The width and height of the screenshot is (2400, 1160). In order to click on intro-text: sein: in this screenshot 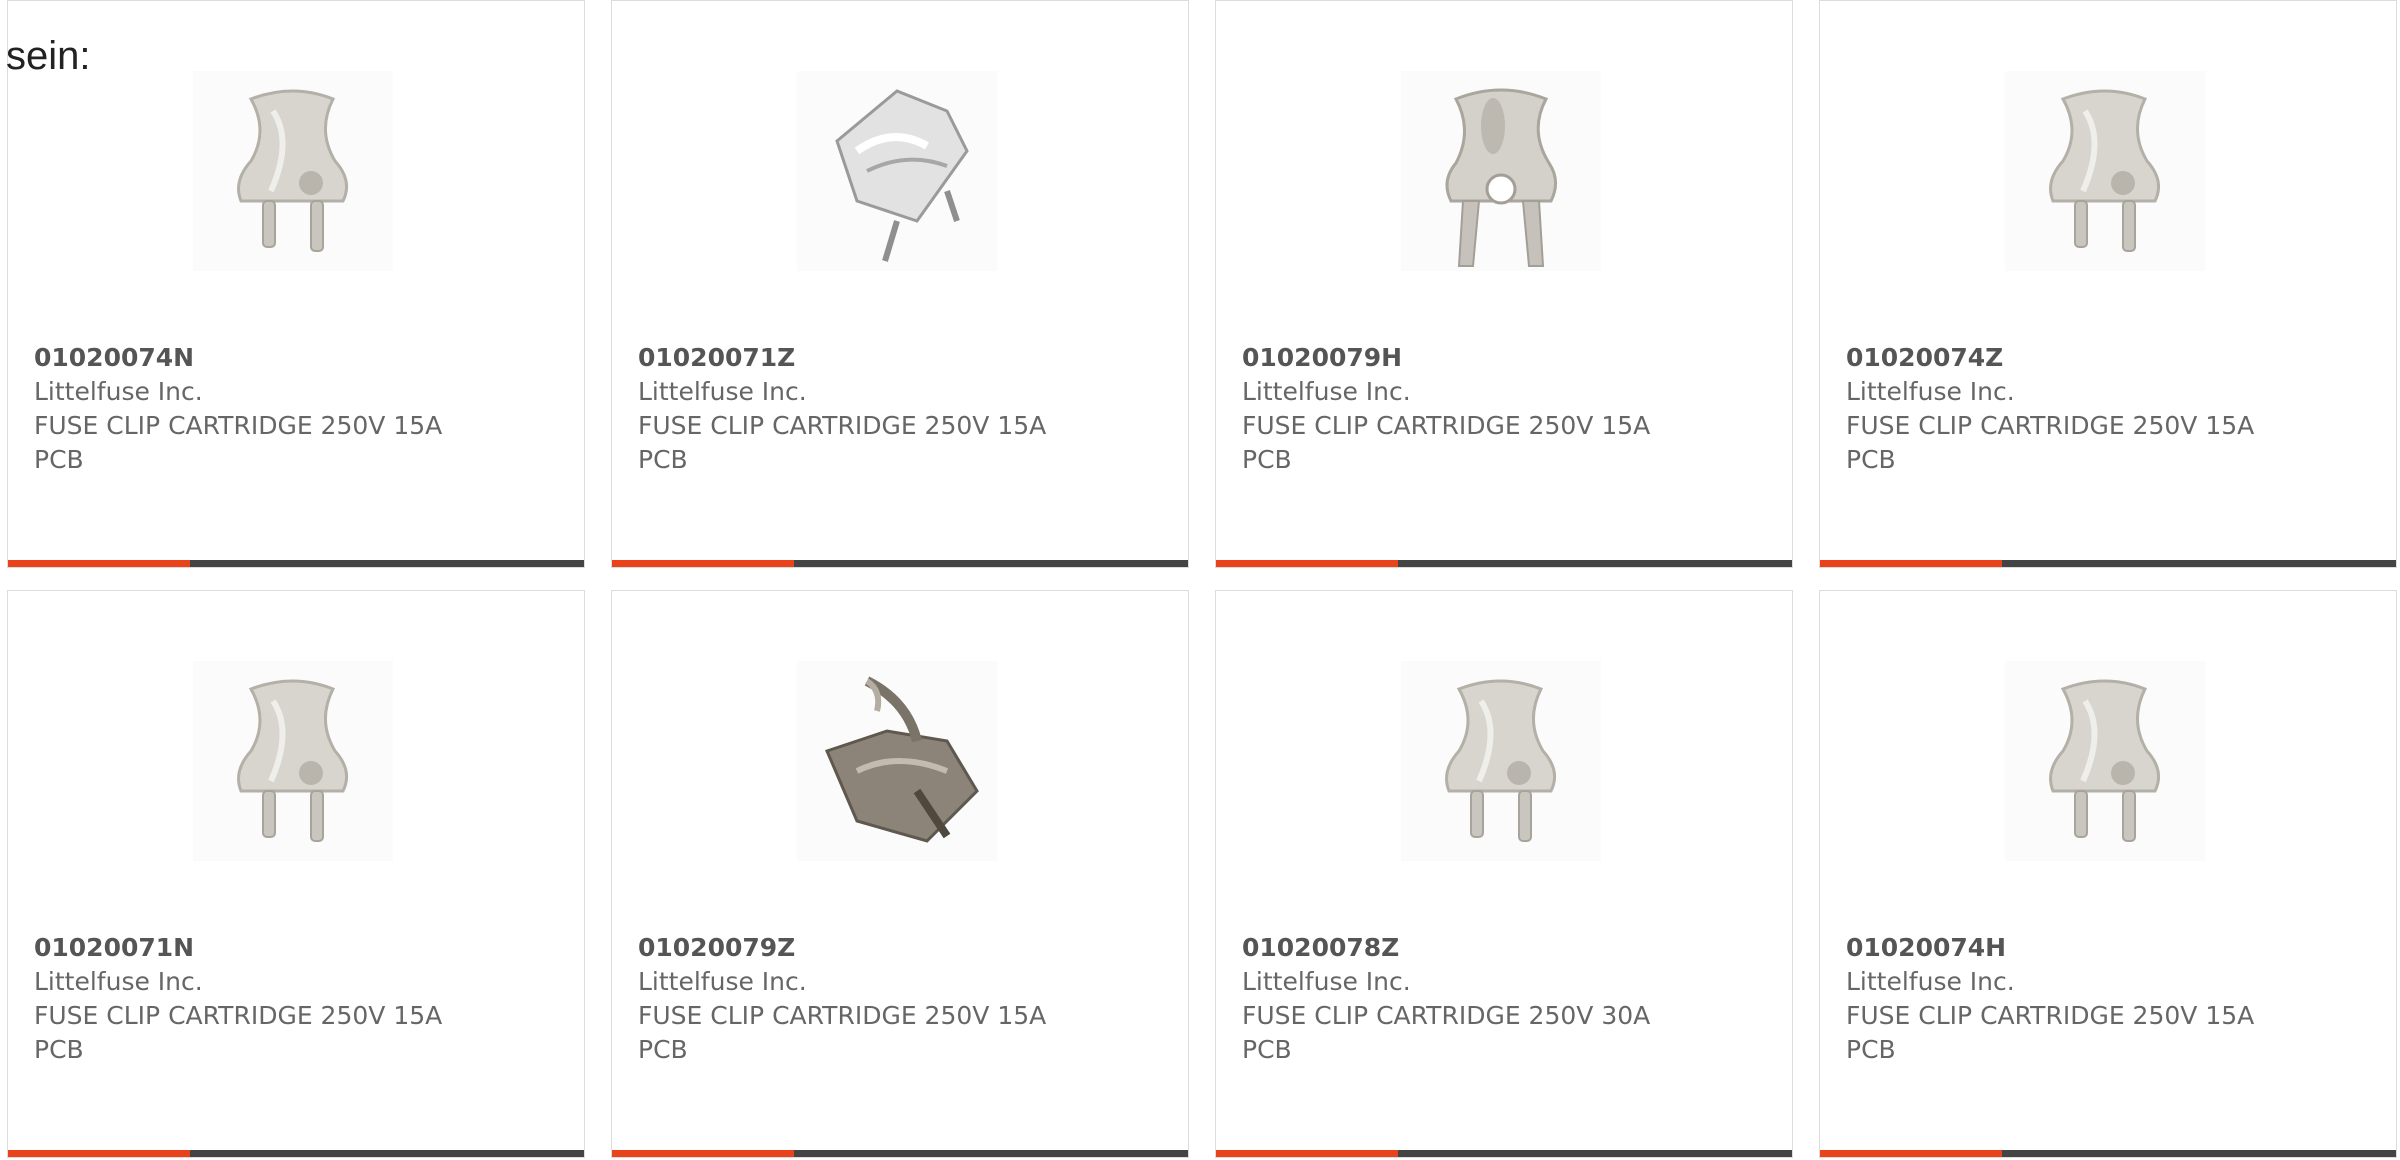, I will do `click(48, 56)`.